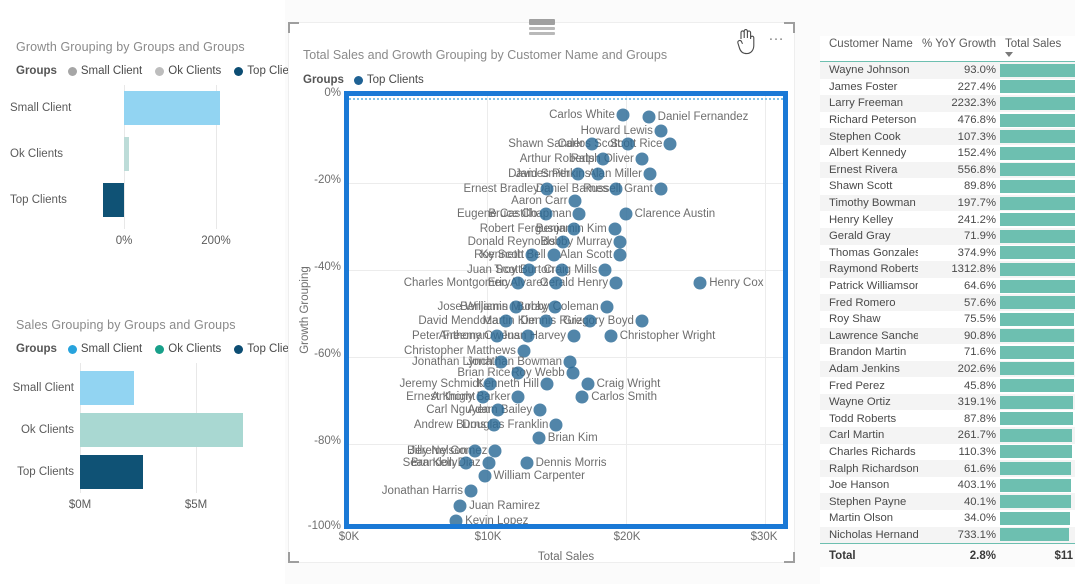 The height and width of the screenshot is (584, 1075). I want to click on column-header-customer-name: Customer Name, so click(869, 44).